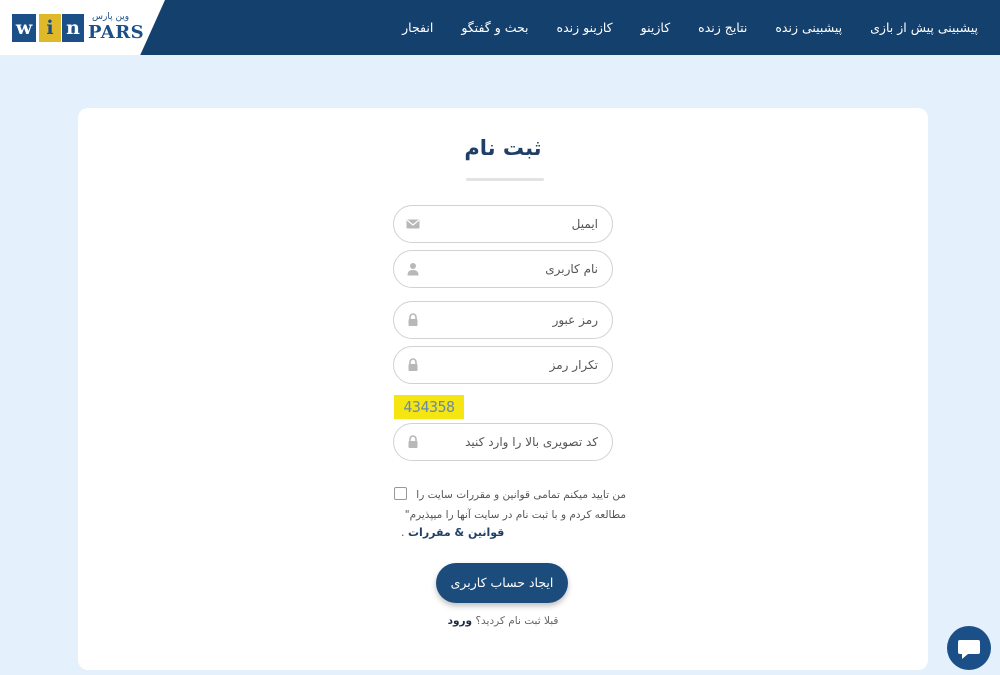 This screenshot has width=1000, height=675. I want to click on email-field-wrapper, so click(503, 224).